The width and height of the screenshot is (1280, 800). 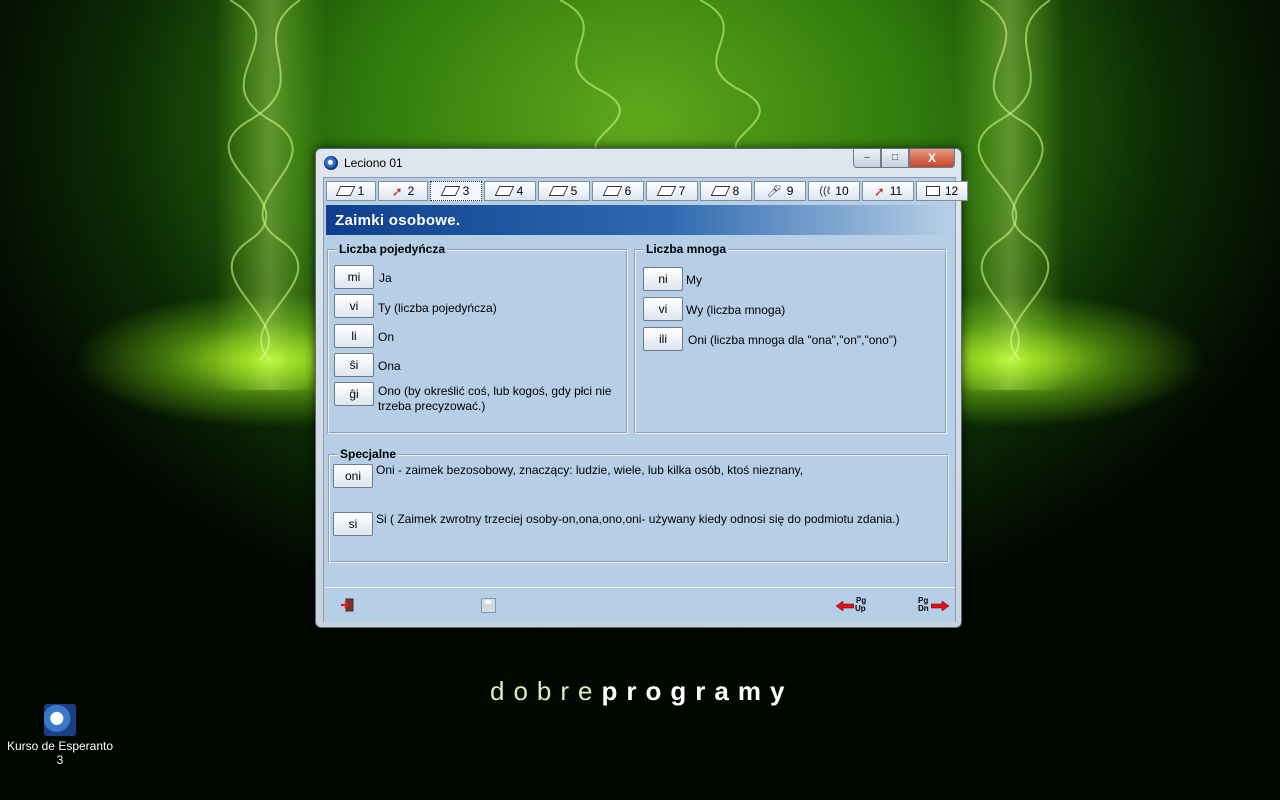 I want to click on tab-label: 9, so click(x=790, y=191).